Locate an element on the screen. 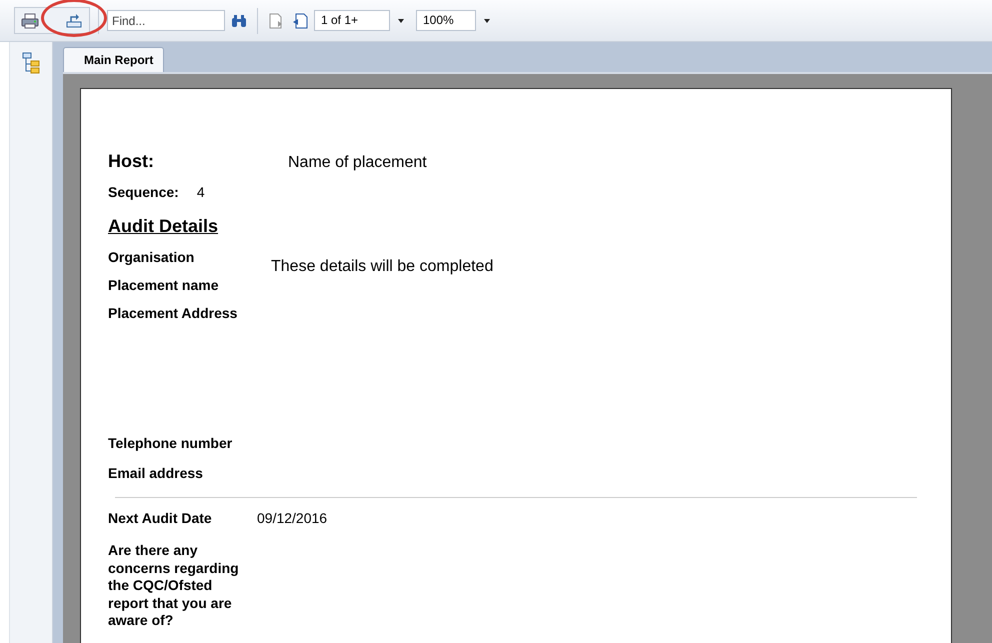 The height and width of the screenshot is (643, 992). page-field: 1 of 1+ is located at coordinates (352, 20).